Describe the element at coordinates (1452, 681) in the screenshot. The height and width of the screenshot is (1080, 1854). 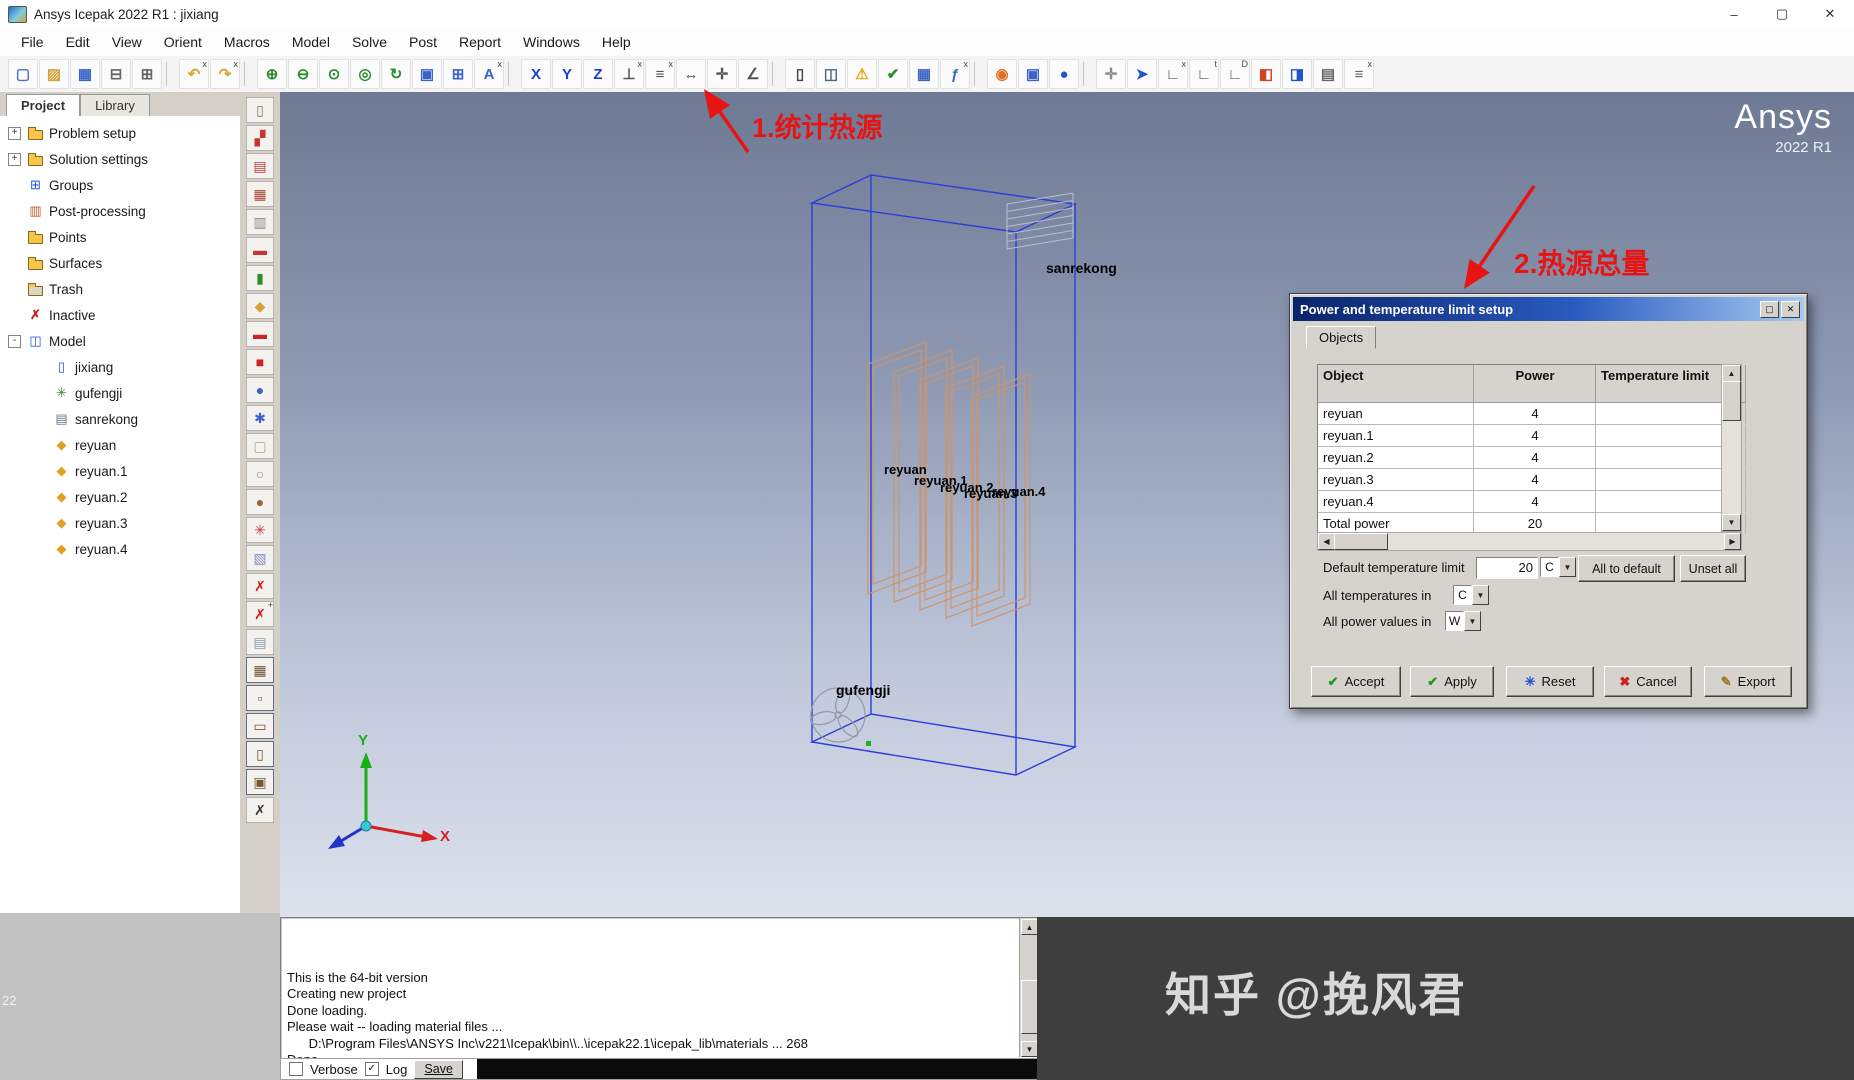
I see `apply-button: ✔ Apply` at that location.